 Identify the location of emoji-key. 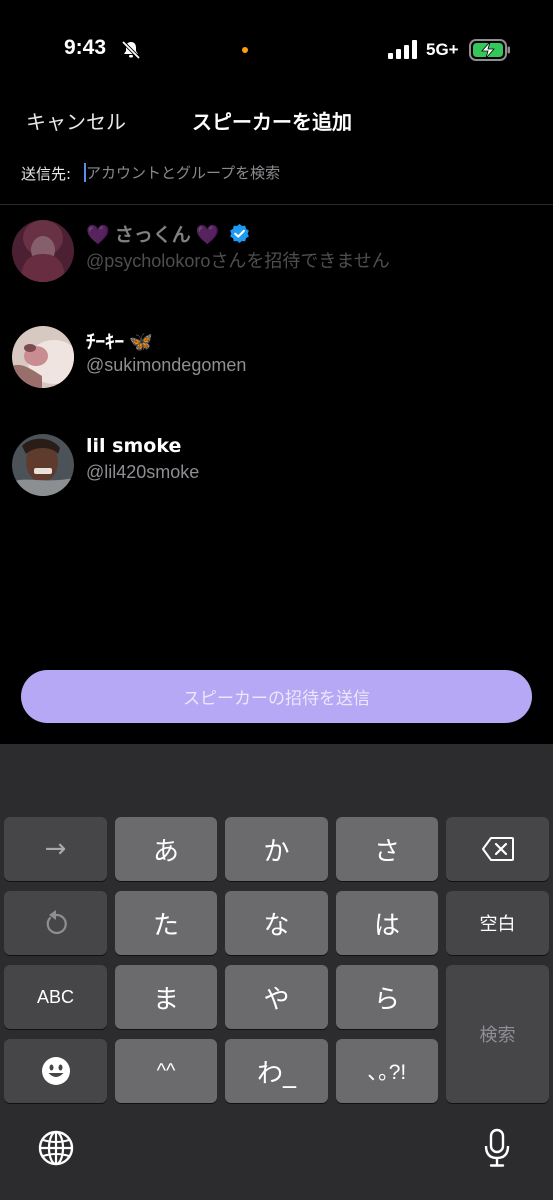
(55, 1071).